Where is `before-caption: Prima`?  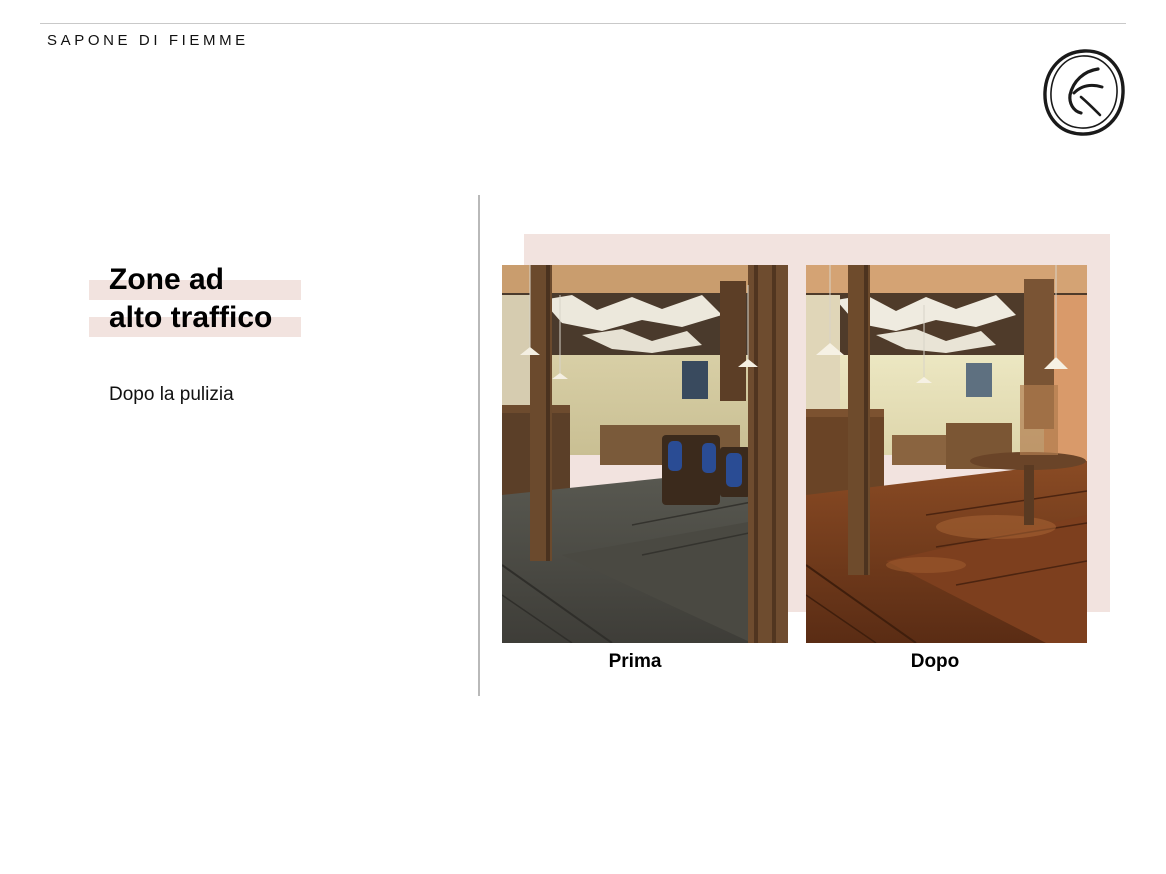 before-caption: Prima is located at coordinates (635, 661).